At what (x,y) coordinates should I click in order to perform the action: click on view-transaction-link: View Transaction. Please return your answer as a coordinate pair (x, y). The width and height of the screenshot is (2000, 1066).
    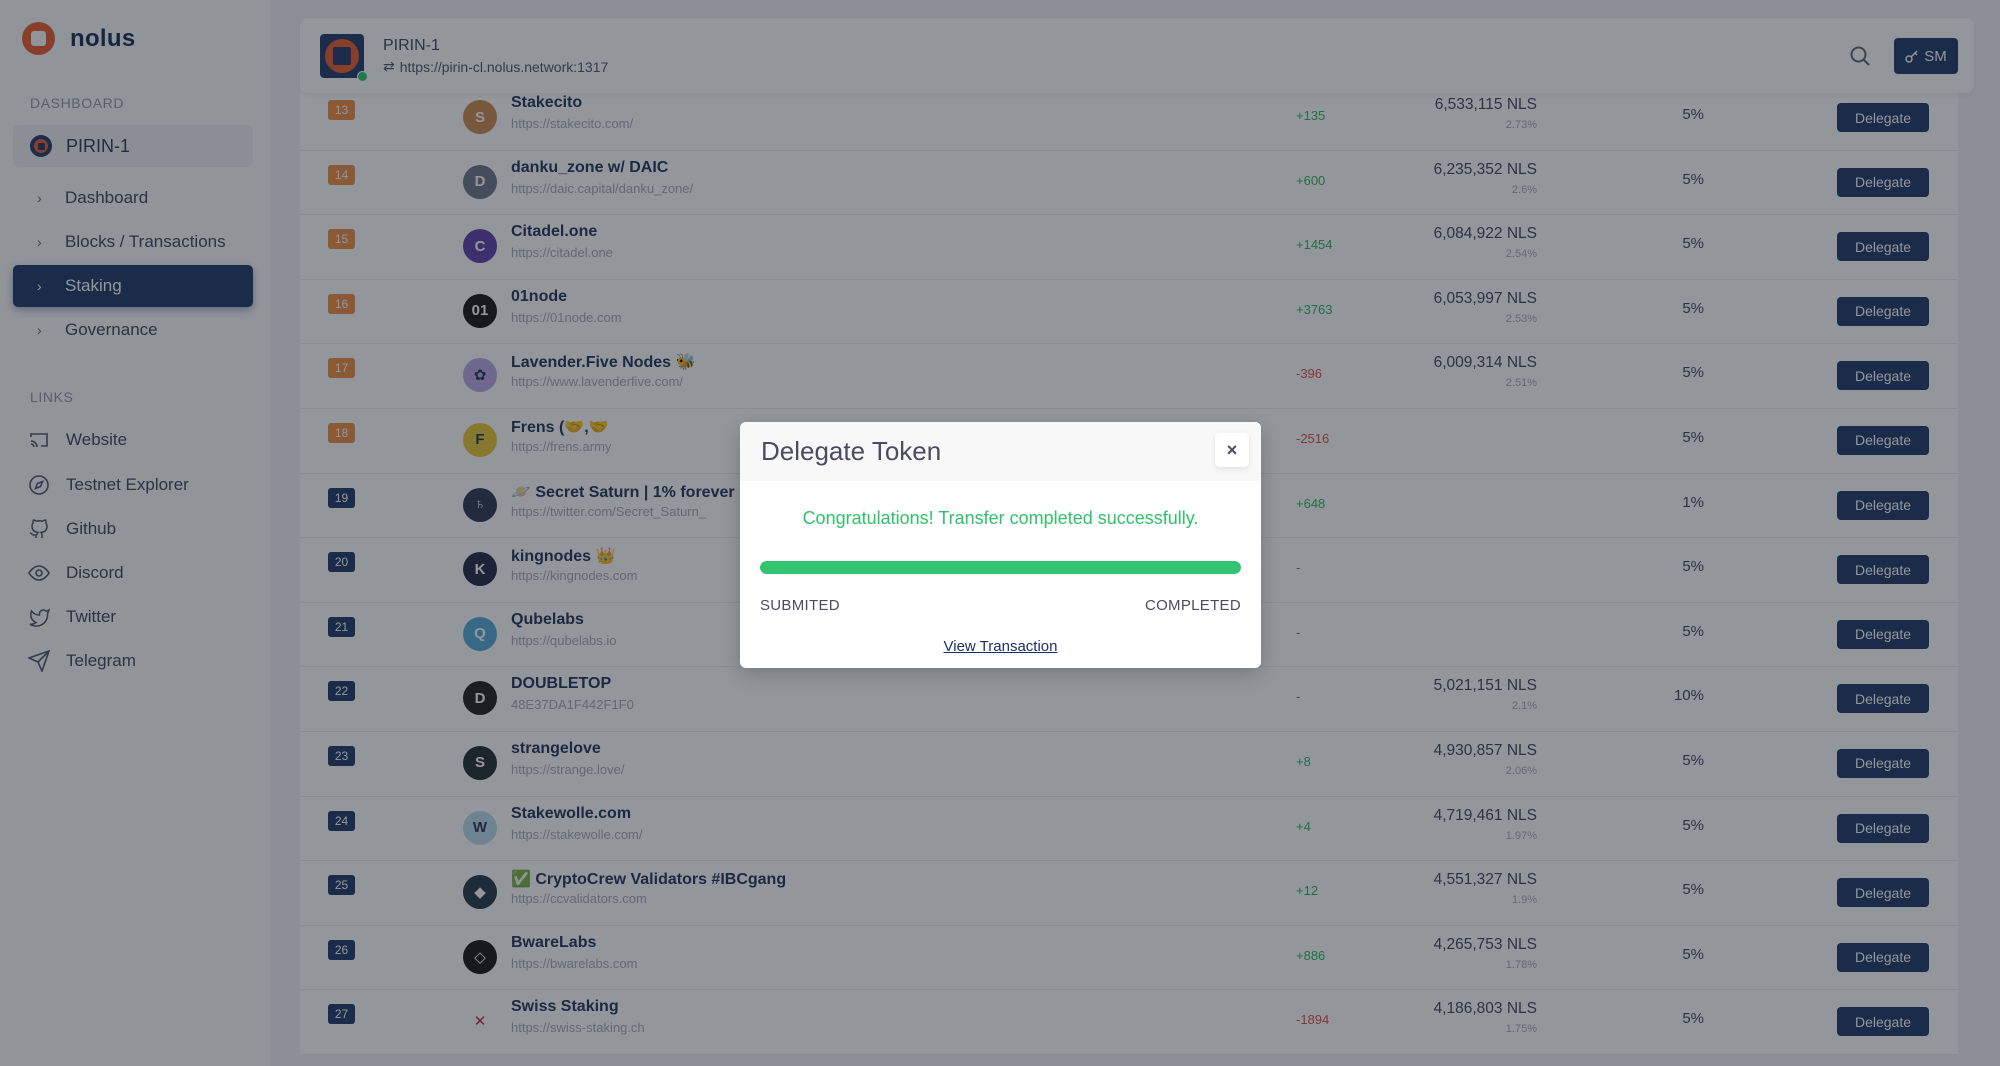
    Looking at the image, I should click on (1000, 646).